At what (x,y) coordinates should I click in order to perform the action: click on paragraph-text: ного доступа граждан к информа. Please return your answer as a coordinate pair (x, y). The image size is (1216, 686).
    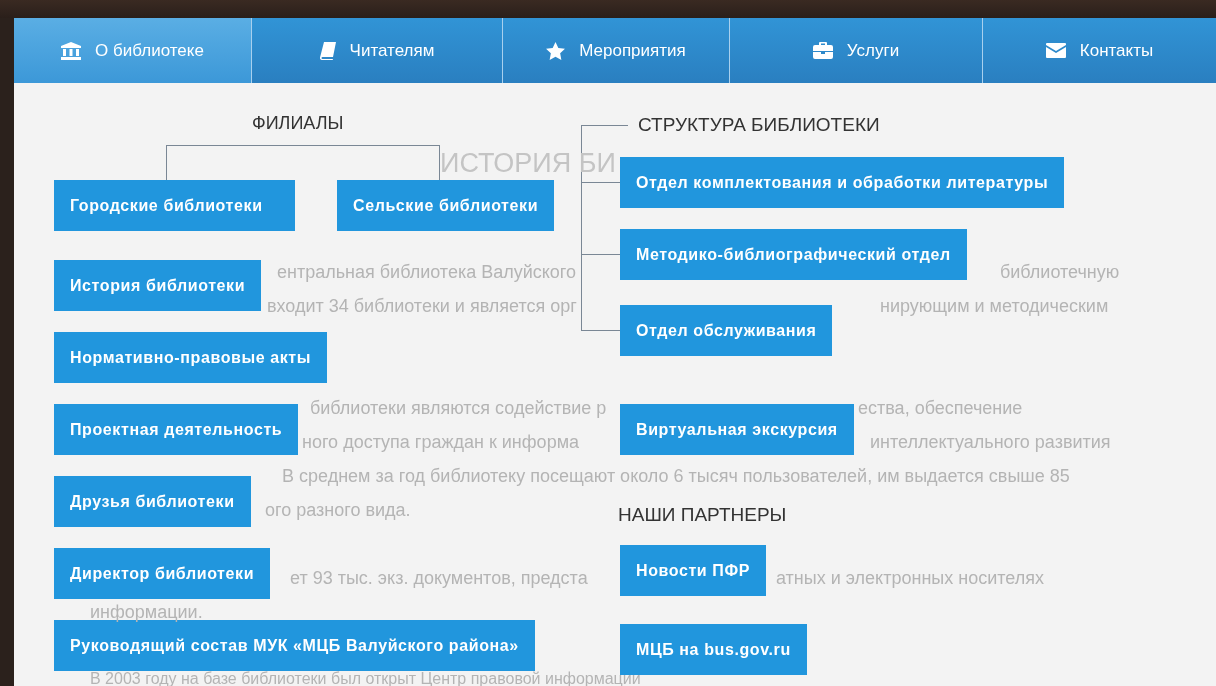
    Looking at the image, I should click on (441, 442).